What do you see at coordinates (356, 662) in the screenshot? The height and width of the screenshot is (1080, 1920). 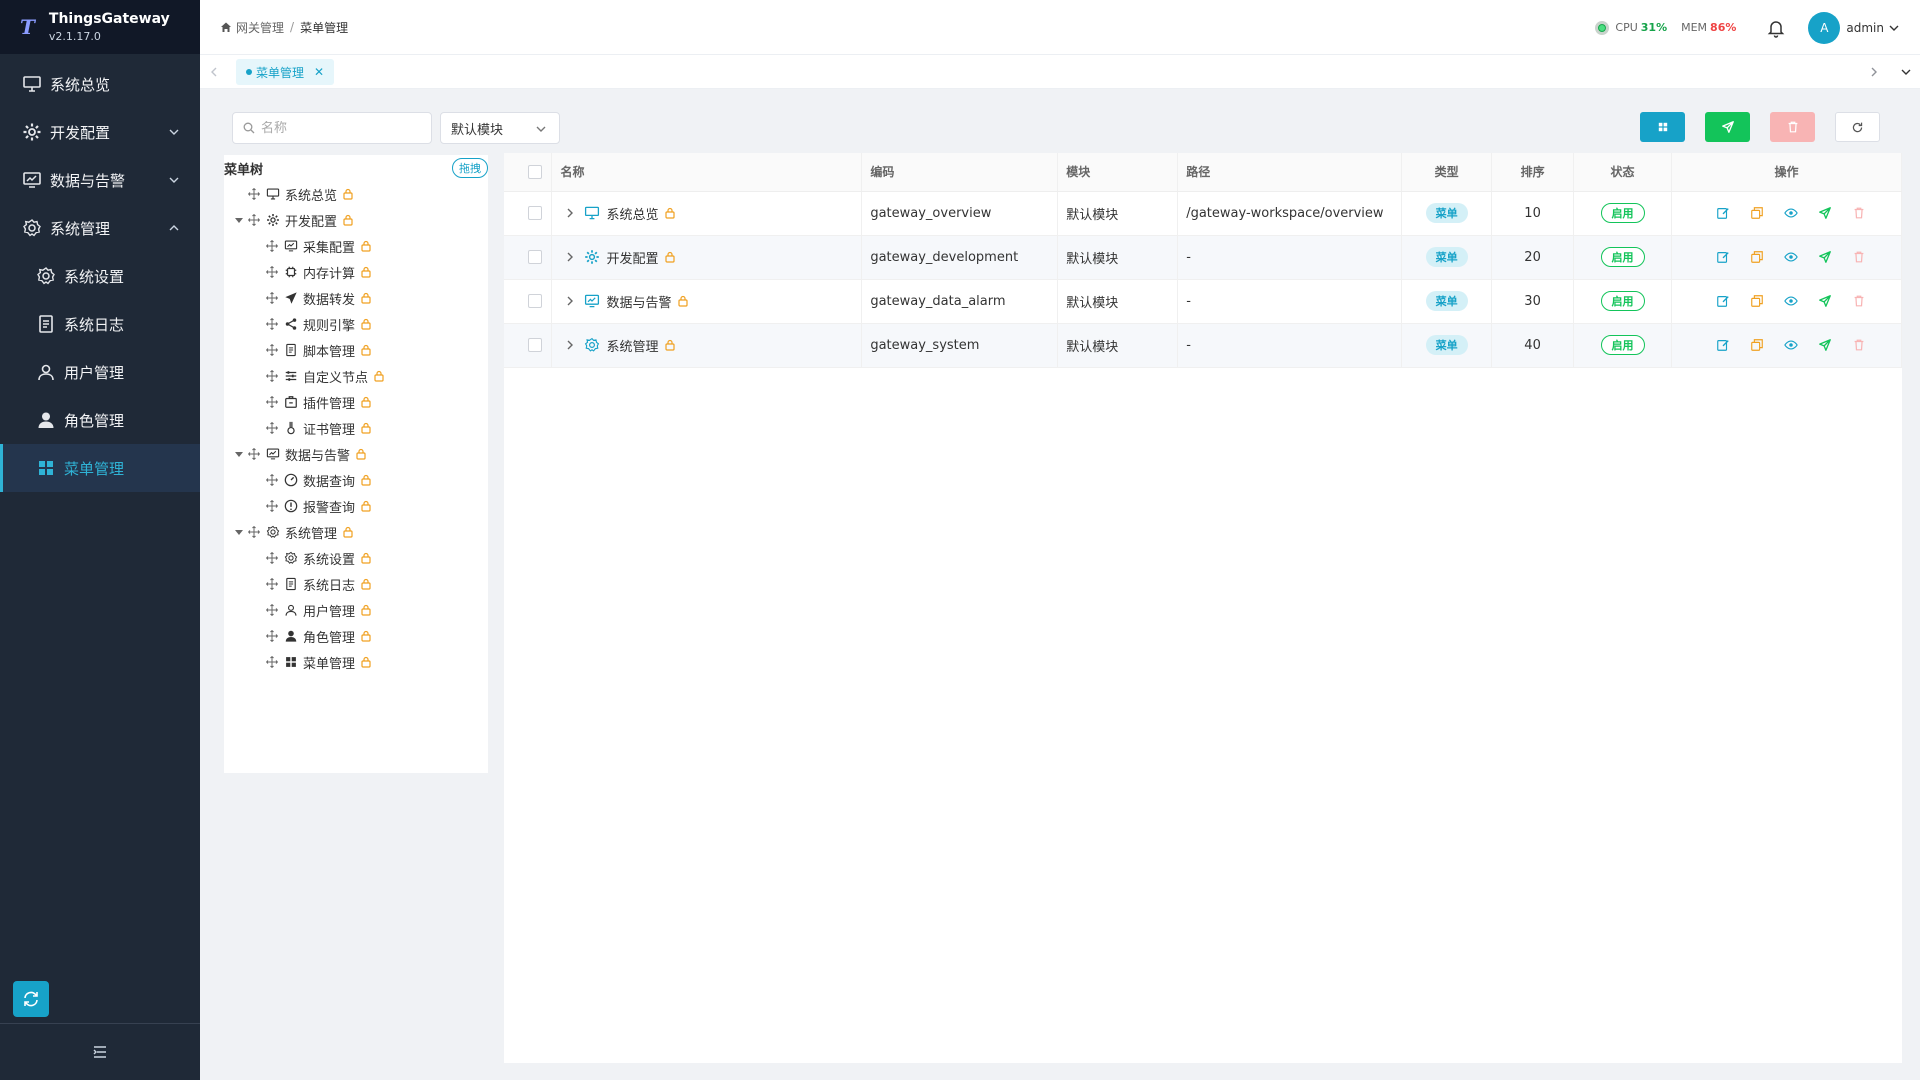 I see `tree-node: 菜单管理` at bounding box center [356, 662].